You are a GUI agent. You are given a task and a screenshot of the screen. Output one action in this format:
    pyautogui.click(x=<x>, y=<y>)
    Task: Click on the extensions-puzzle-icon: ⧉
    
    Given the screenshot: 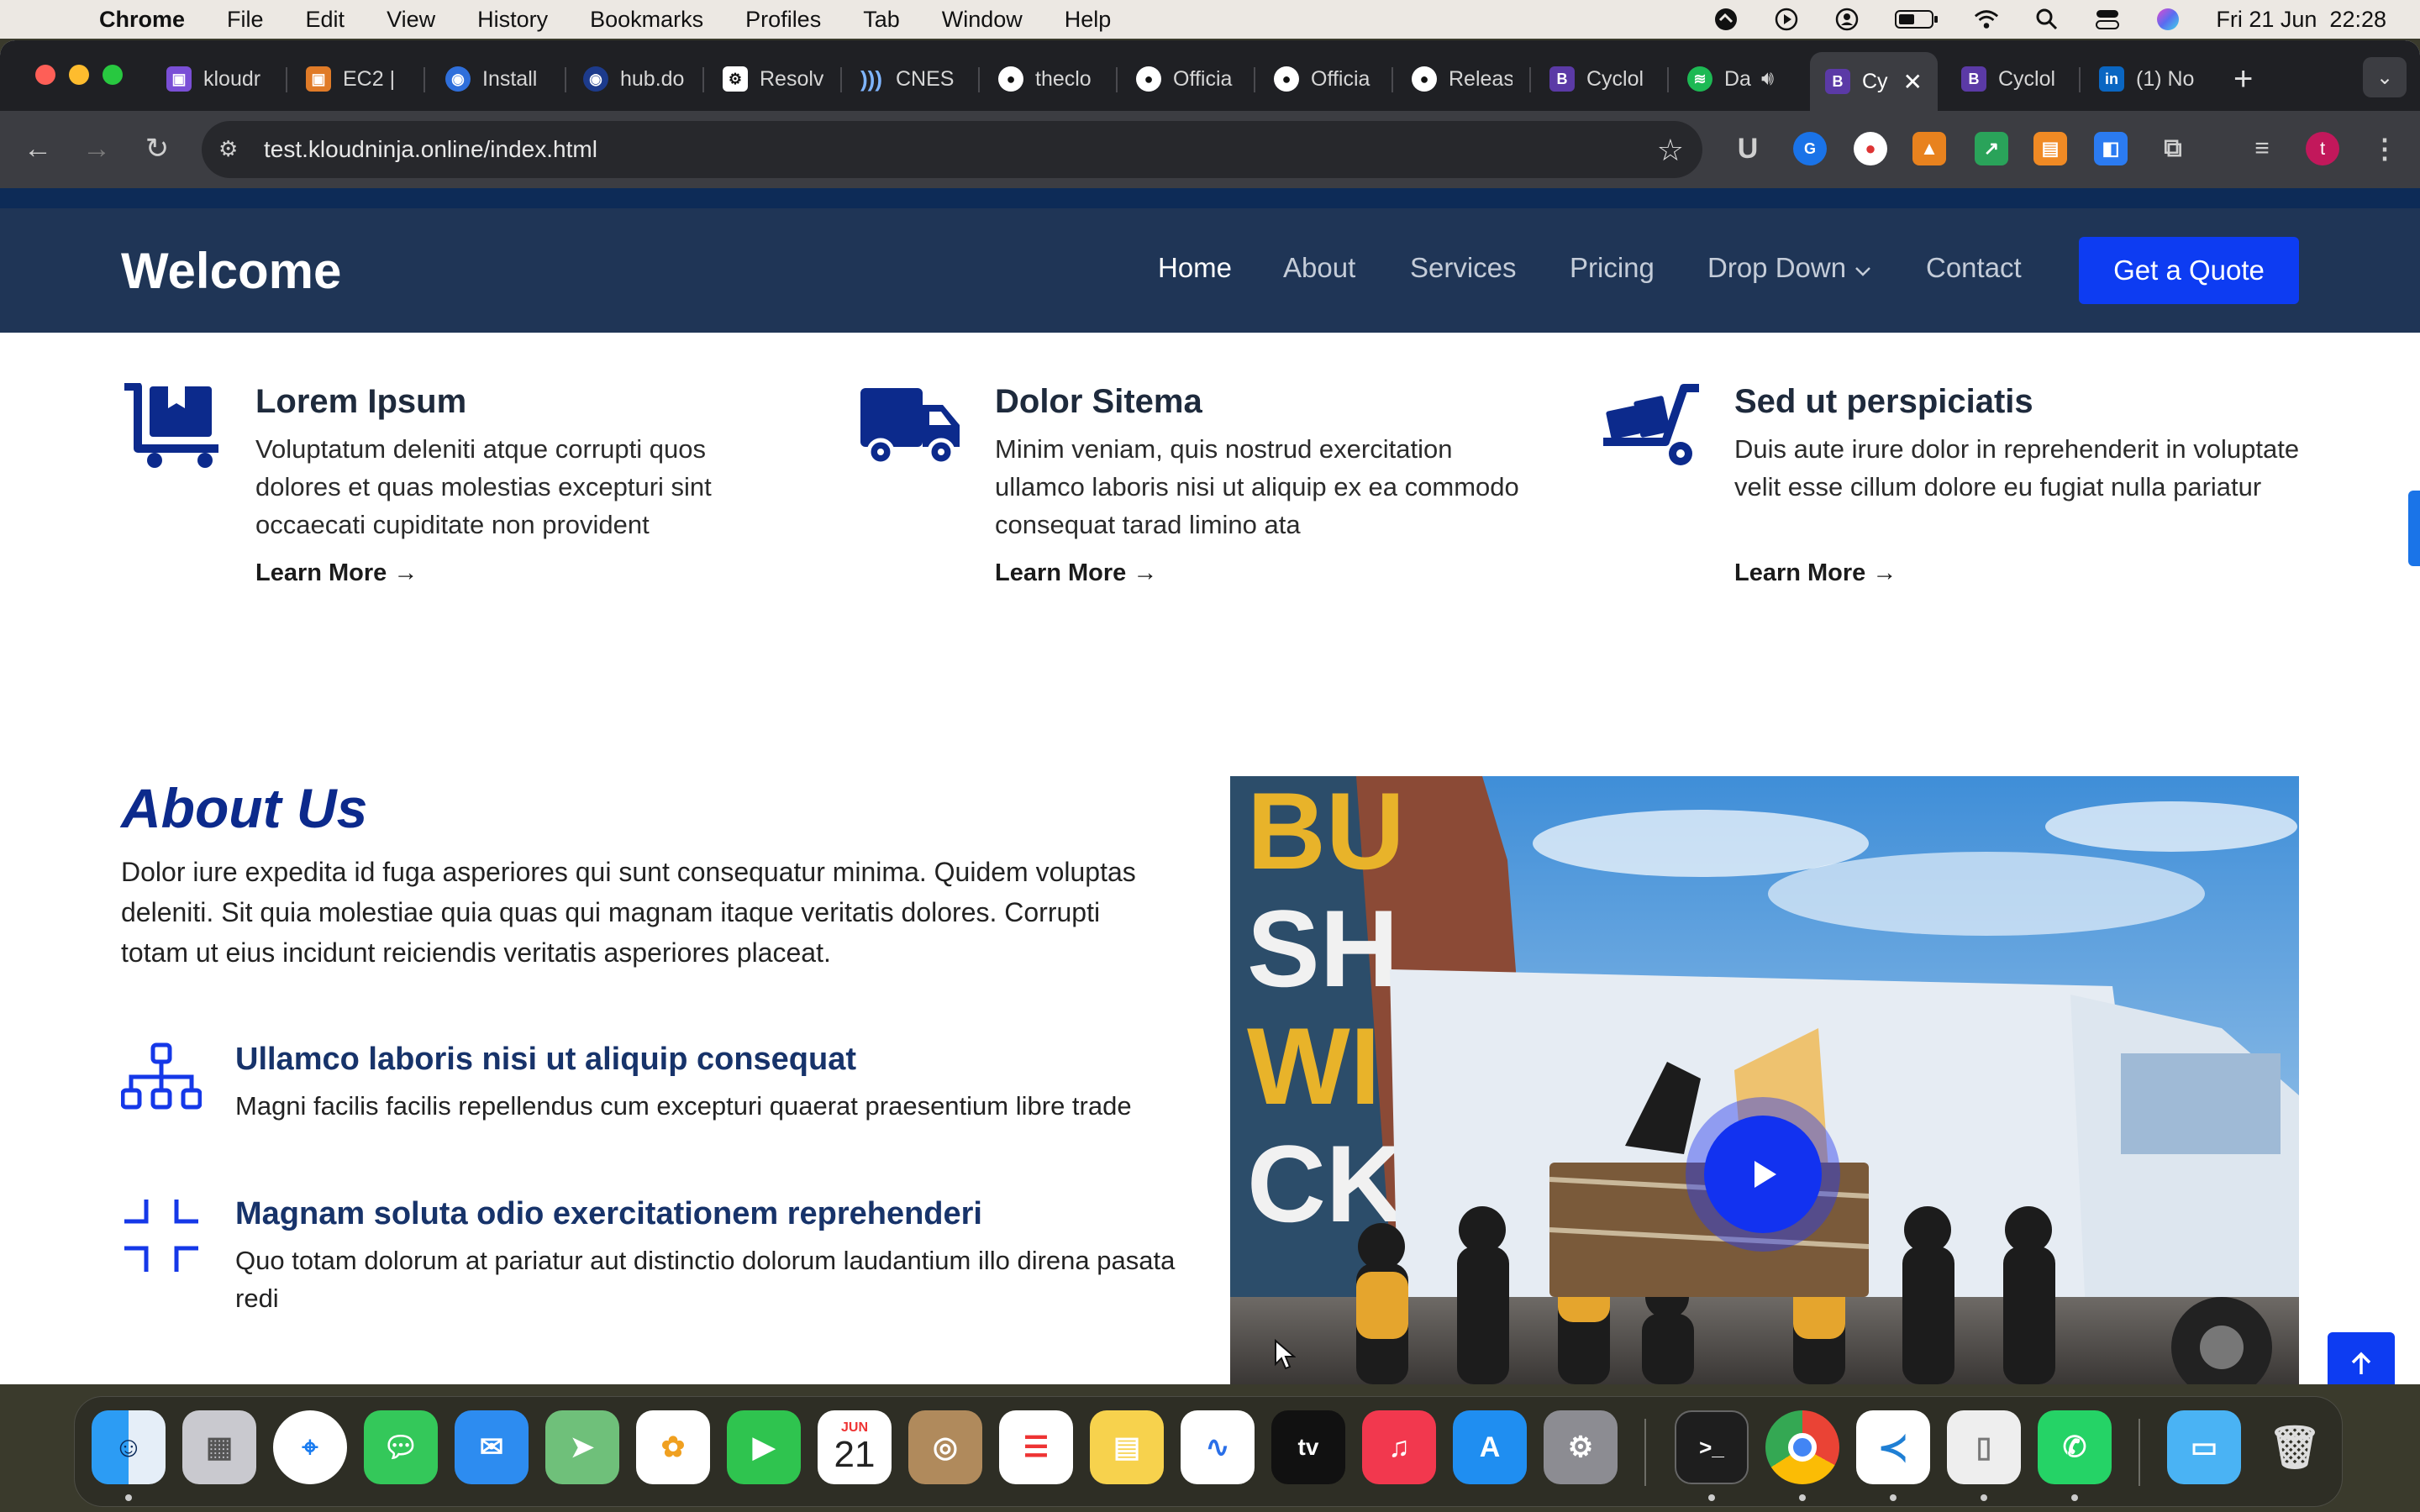 What is the action you would take?
    pyautogui.click(x=2173, y=148)
    